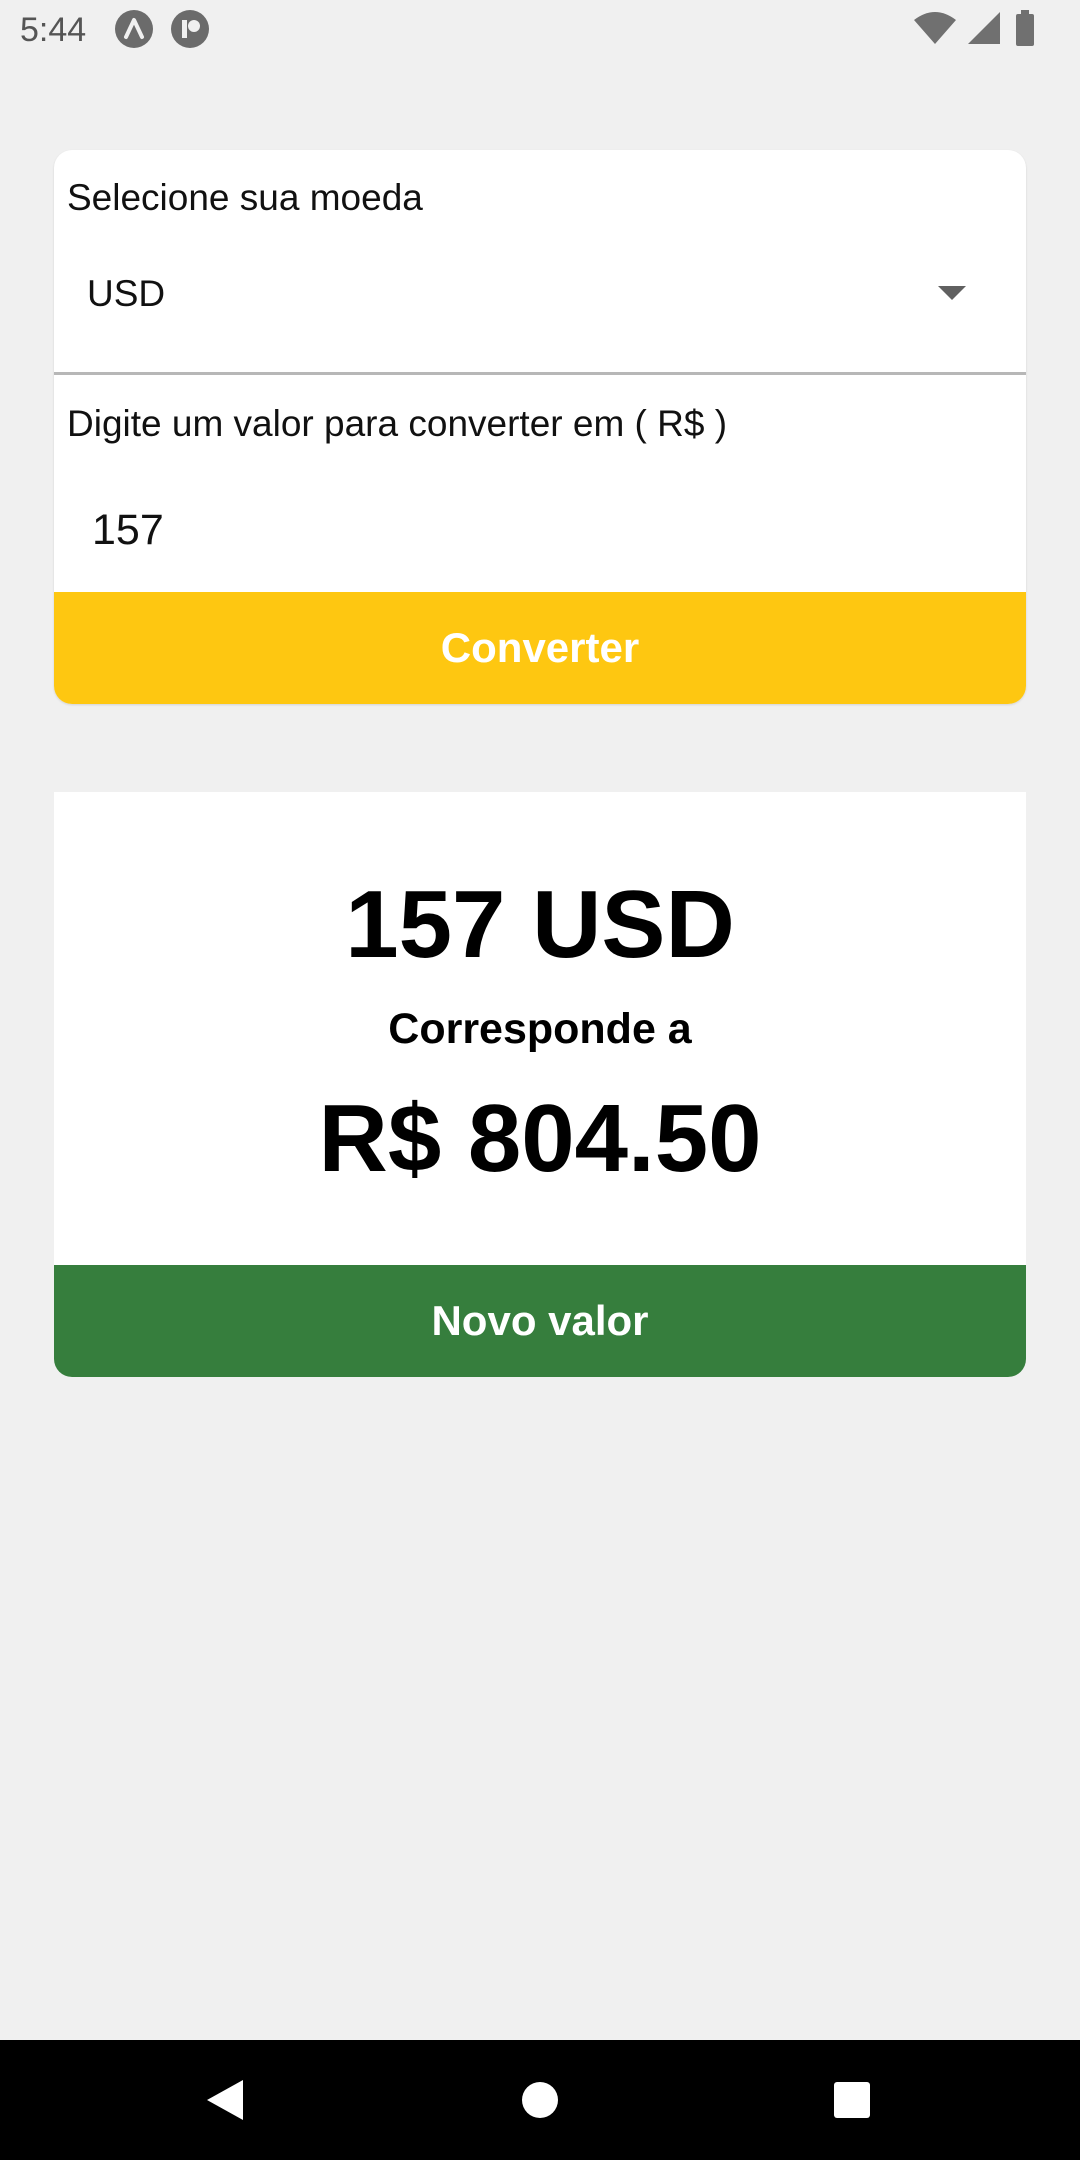 The width and height of the screenshot is (1080, 2160). What do you see at coordinates (540, 1029) in the screenshot?
I see `result-caption: Corresponde a` at bounding box center [540, 1029].